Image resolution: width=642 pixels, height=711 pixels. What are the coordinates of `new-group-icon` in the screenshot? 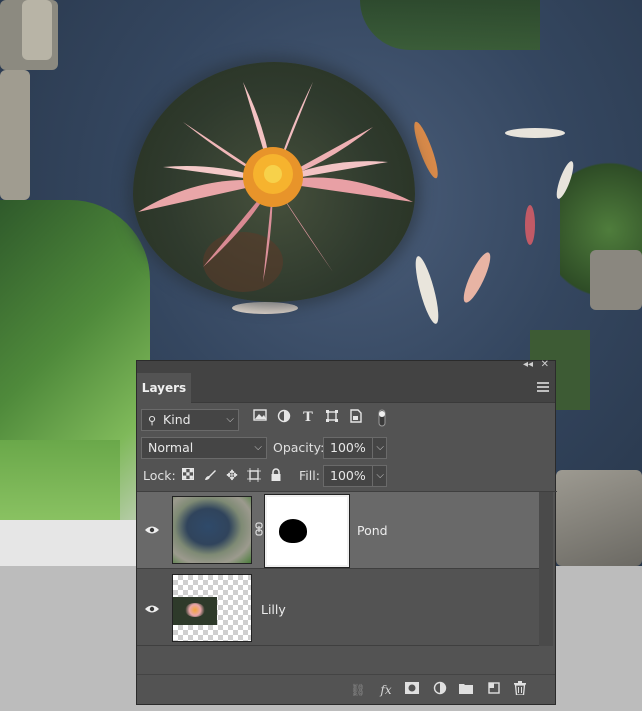 It's located at (466, 690).